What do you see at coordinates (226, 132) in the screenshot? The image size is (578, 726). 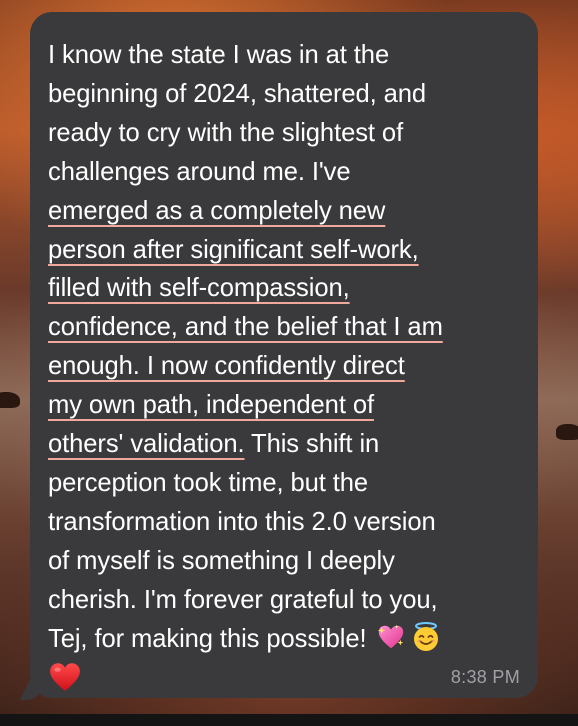 I see `message-text-segment: ready to cry with the slightest of` at bounding box center [226, 132].